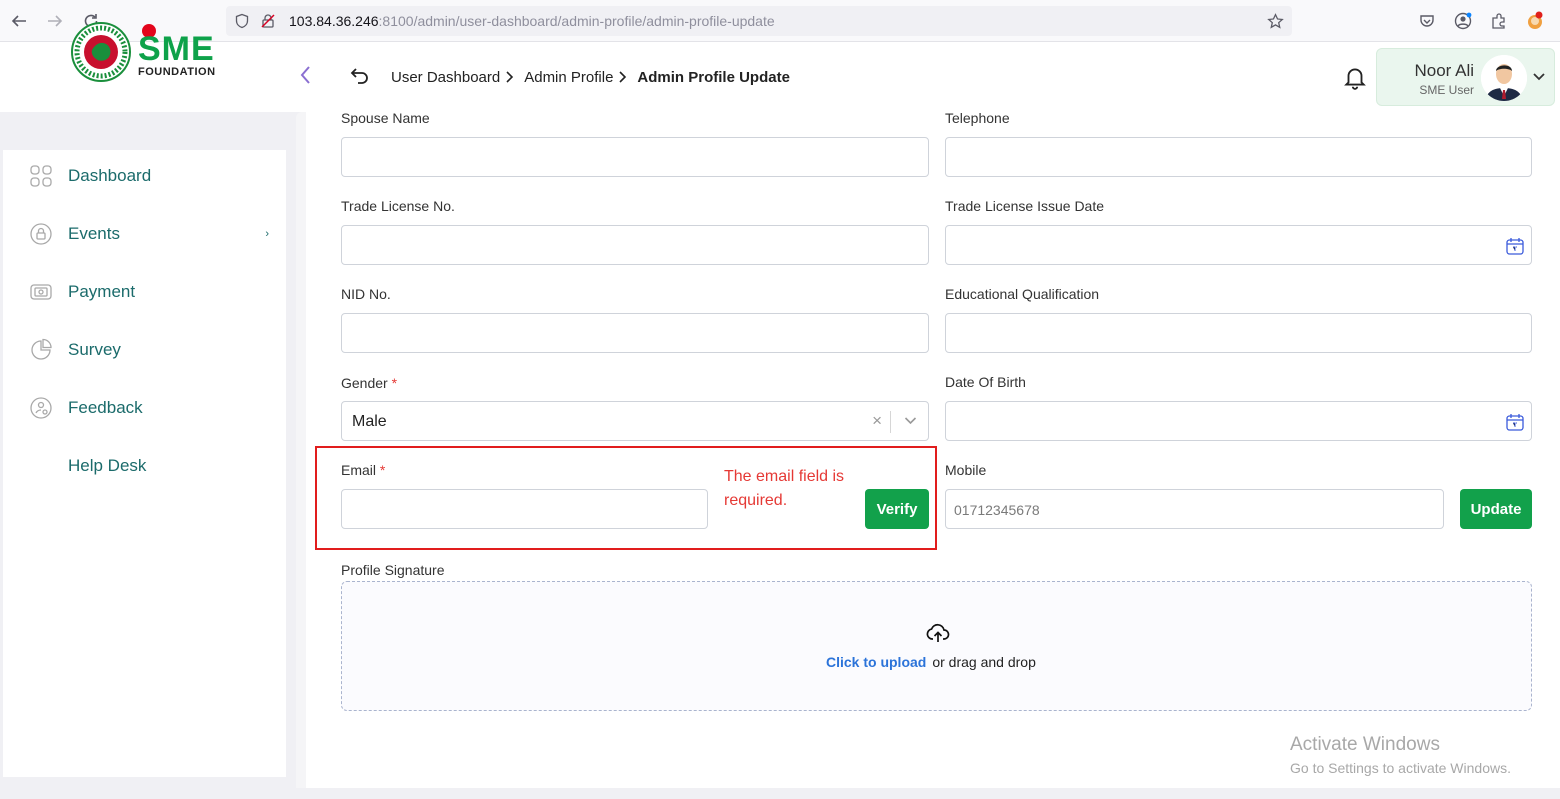  Describe the element at coordinates (242, 21) in the screenshot. I see `shield-icon` at that location.